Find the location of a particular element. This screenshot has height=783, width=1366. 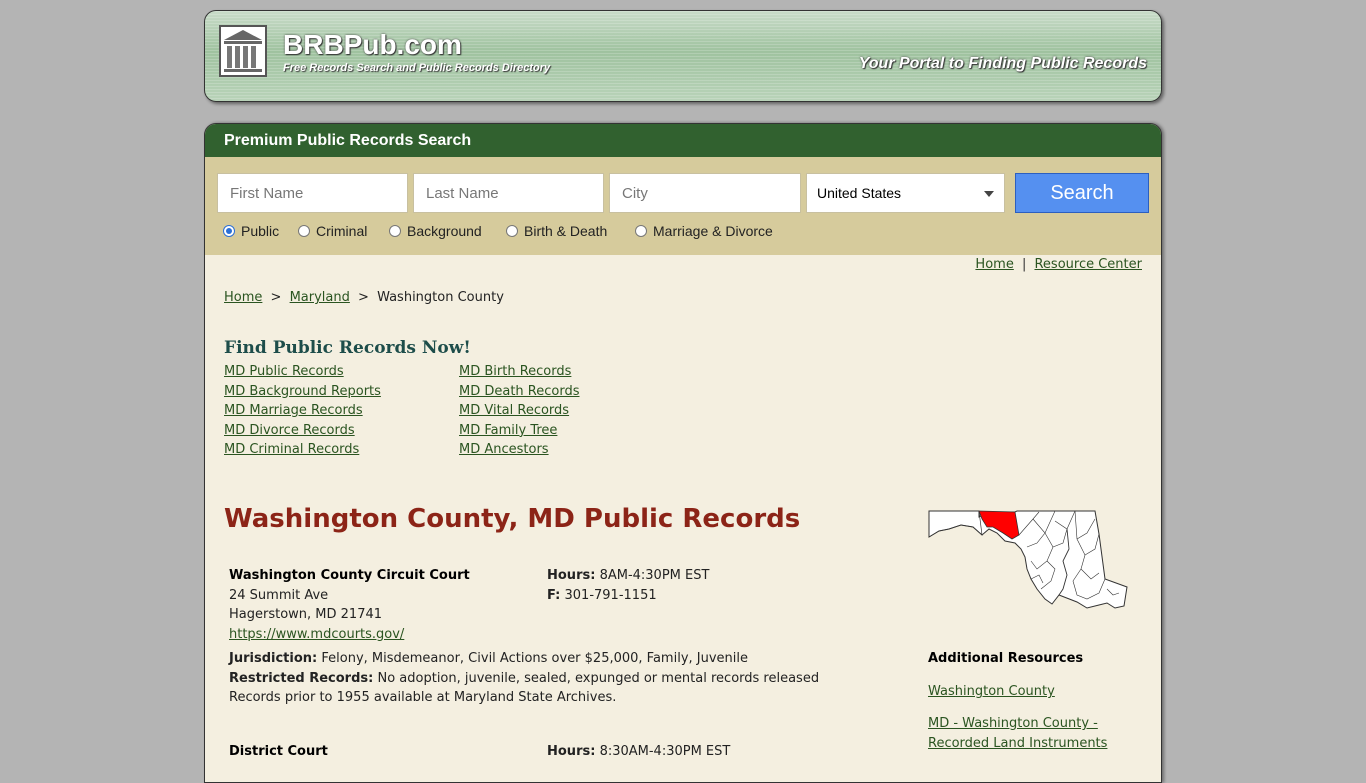

fax-value: 301-791-1151 is located at coordinates (610, 595).